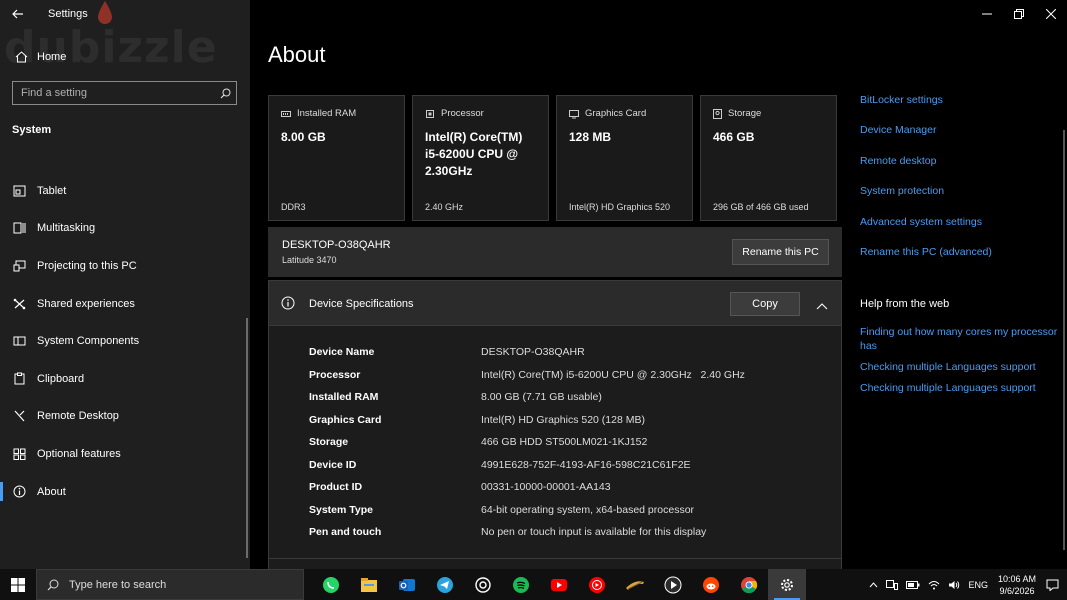  What do you see at coordinates (892, 584) in the screenshot?
I see `devices-icon` at bounding box center [892, 584].